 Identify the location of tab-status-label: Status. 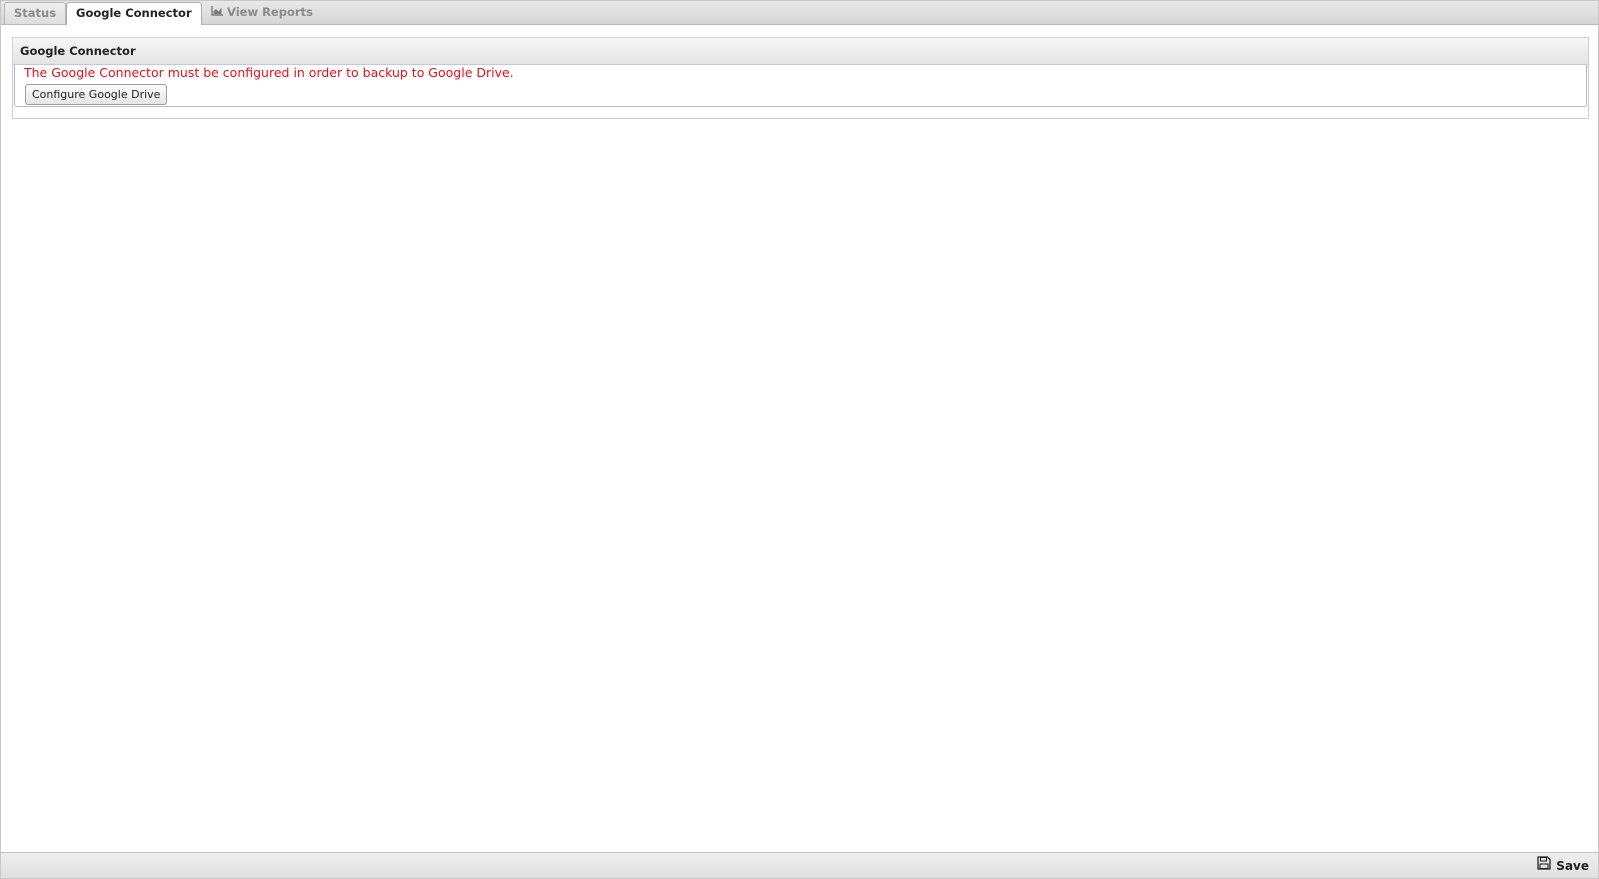
(35, 13).